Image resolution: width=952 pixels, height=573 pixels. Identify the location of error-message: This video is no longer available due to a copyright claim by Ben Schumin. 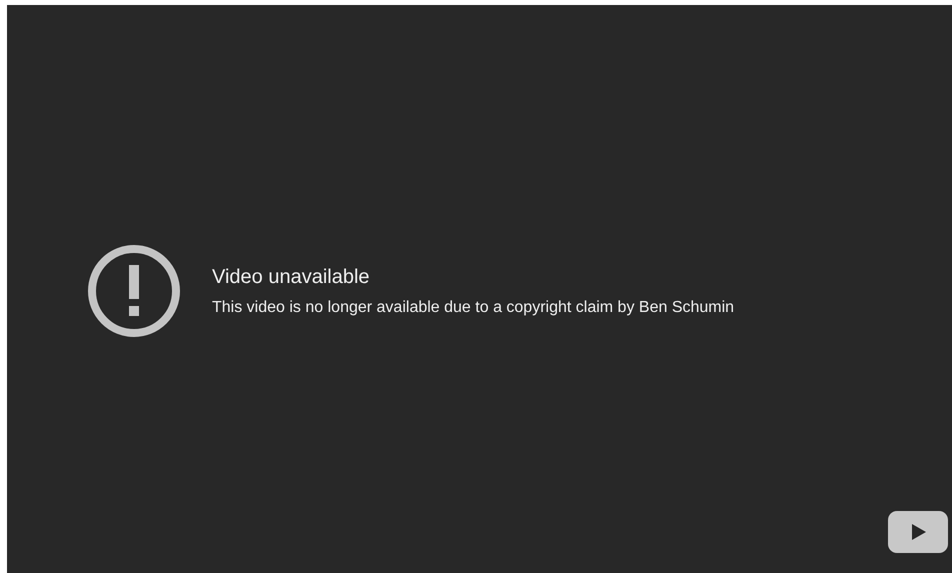
(473, 307).